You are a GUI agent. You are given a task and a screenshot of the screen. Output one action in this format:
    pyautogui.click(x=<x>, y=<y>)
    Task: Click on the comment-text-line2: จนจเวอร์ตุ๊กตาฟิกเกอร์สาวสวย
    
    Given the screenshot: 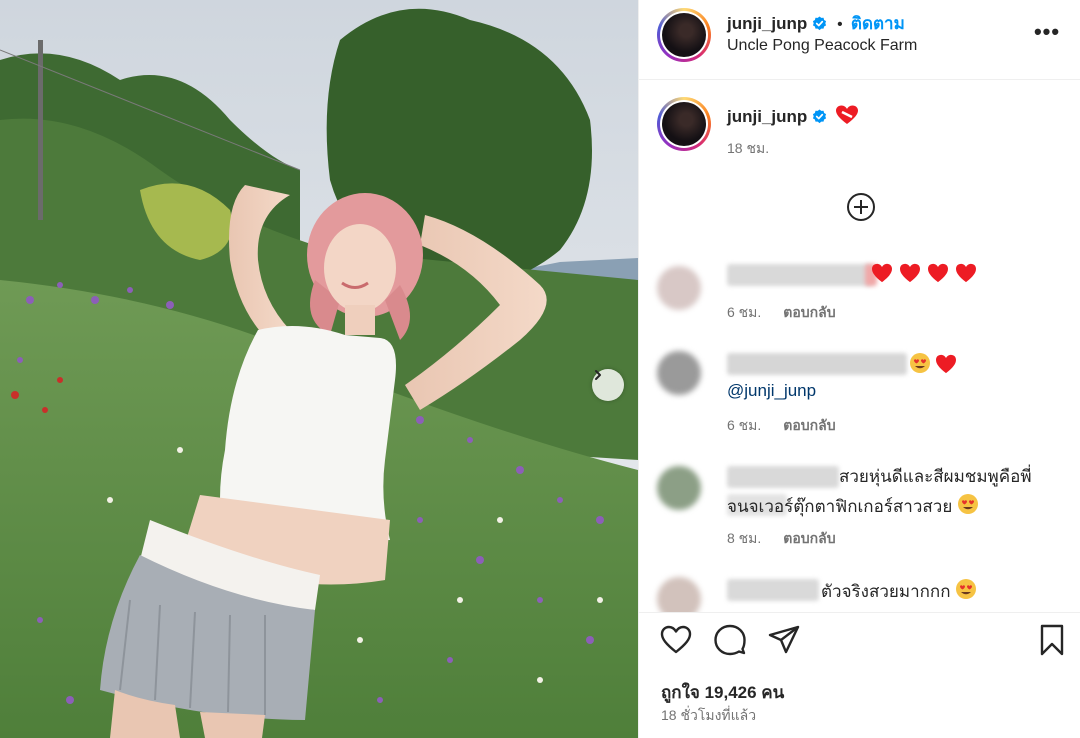 What is the action you would take?
    pyautogui.click(x=853, y=506)
    